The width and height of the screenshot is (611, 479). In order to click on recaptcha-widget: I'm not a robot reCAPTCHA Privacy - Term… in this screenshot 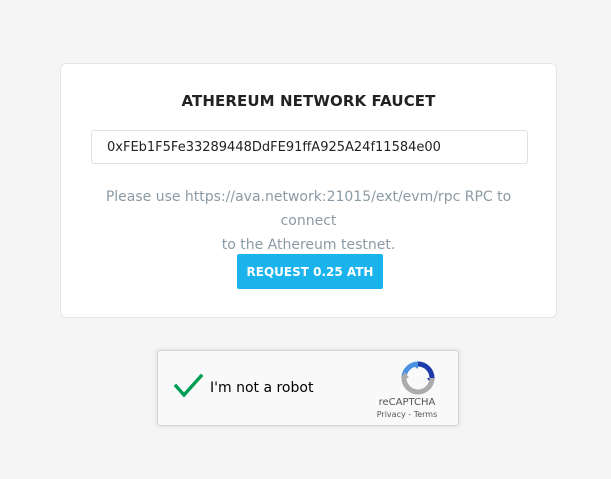, I will do `click(308, 388)`.